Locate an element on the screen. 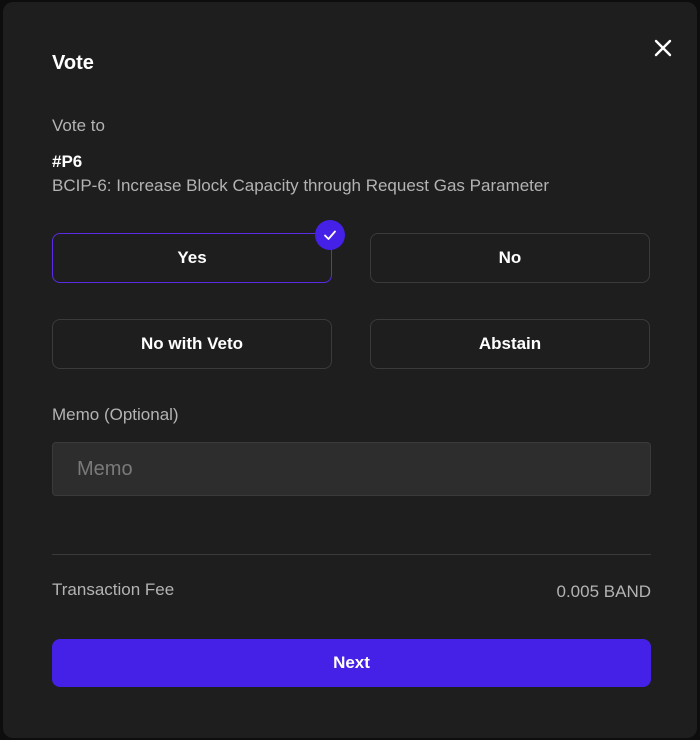 This screenshot has width=700, height=740. vote-to-label: Vote to is located at coordinates (78, 125).